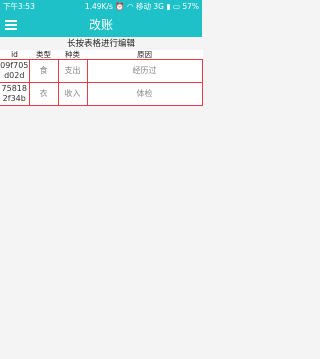 Image resolution: width=320 pixels, height=359 pixels. What do you see at coordinates (14, 75) in the screenshot?
I see `cell-id-line2: d02d` at bounding box center [14, 75].